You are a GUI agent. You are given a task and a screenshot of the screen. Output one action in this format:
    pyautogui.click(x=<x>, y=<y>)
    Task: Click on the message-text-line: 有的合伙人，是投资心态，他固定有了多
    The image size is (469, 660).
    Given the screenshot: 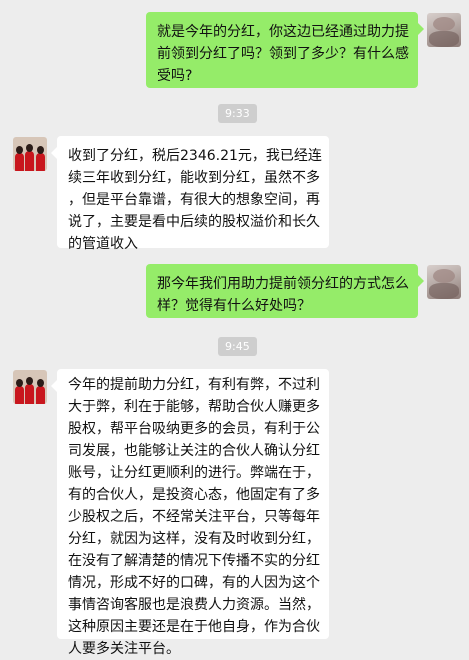 What is the action you would take?
    pyautogui.click(x=194, y=495)
    